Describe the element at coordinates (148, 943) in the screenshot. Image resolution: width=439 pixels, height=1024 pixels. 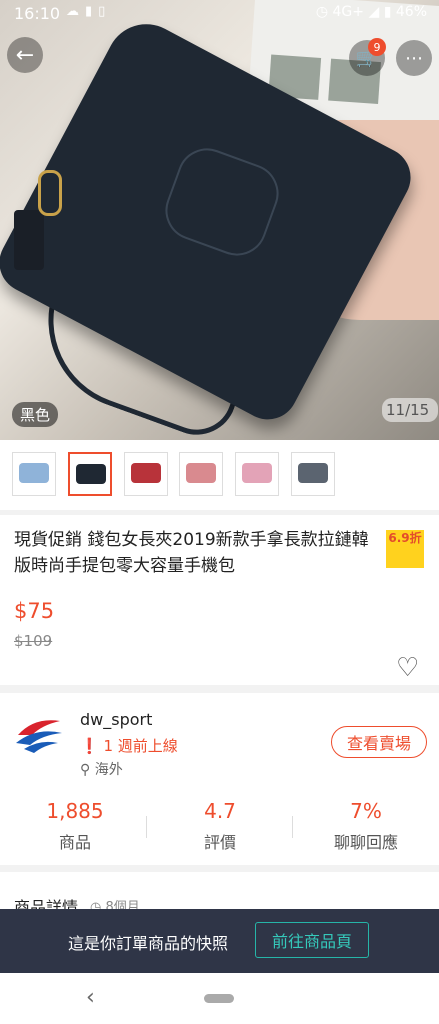
I see `snapshot-message: 這是你訂單商品的快照` at that location.